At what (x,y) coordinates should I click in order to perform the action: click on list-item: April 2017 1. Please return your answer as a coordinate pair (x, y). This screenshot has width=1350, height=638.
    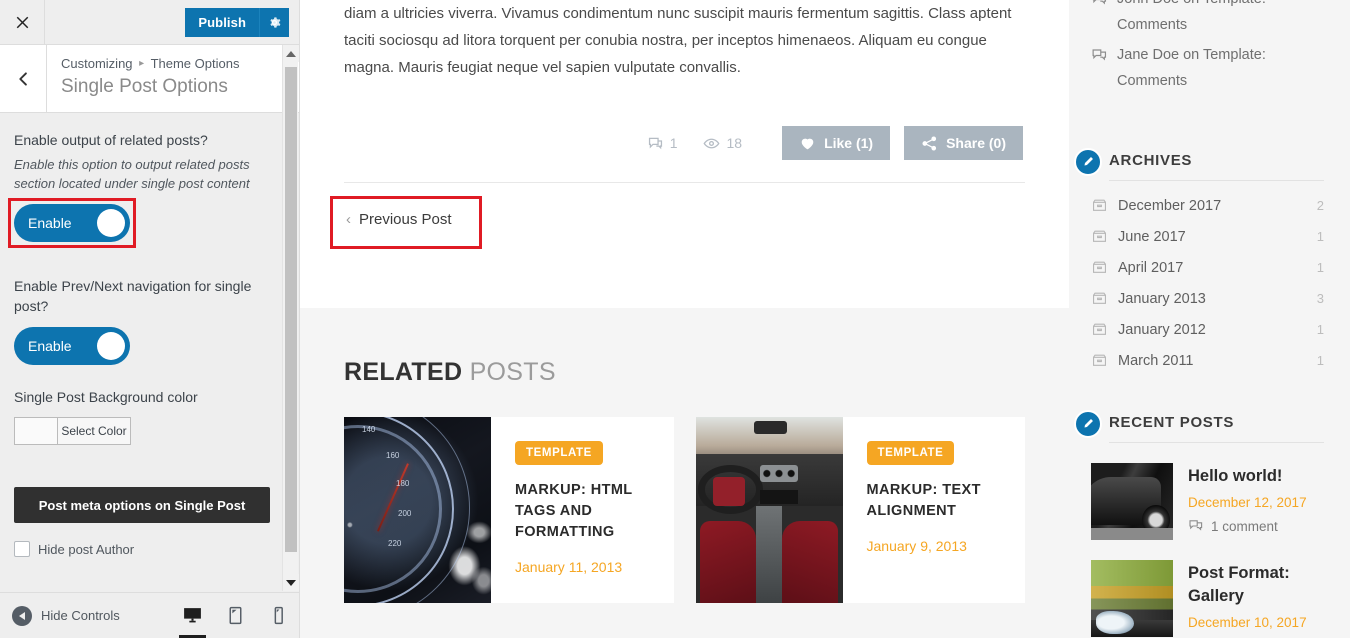
    Looking at the image, I should click on (1207, 267).